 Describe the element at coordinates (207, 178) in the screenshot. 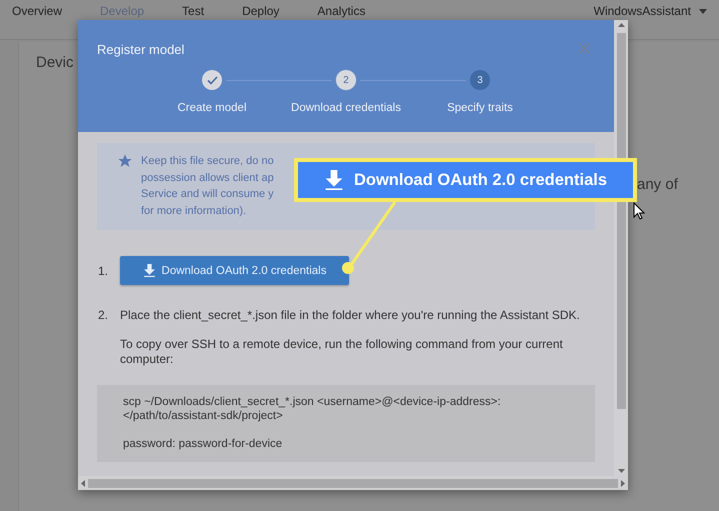

I see `notice-text: possession allows client ap` at that location.